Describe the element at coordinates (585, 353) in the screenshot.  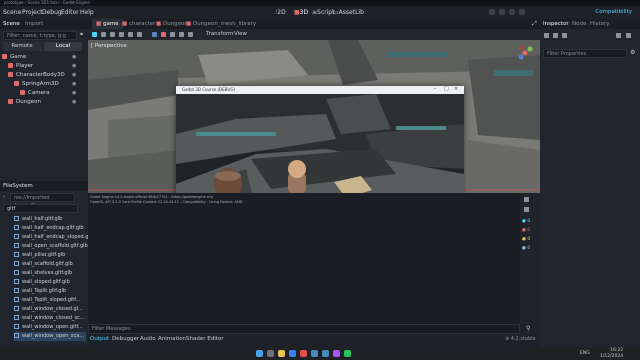
I see `language-indicator: ENG` at that location.